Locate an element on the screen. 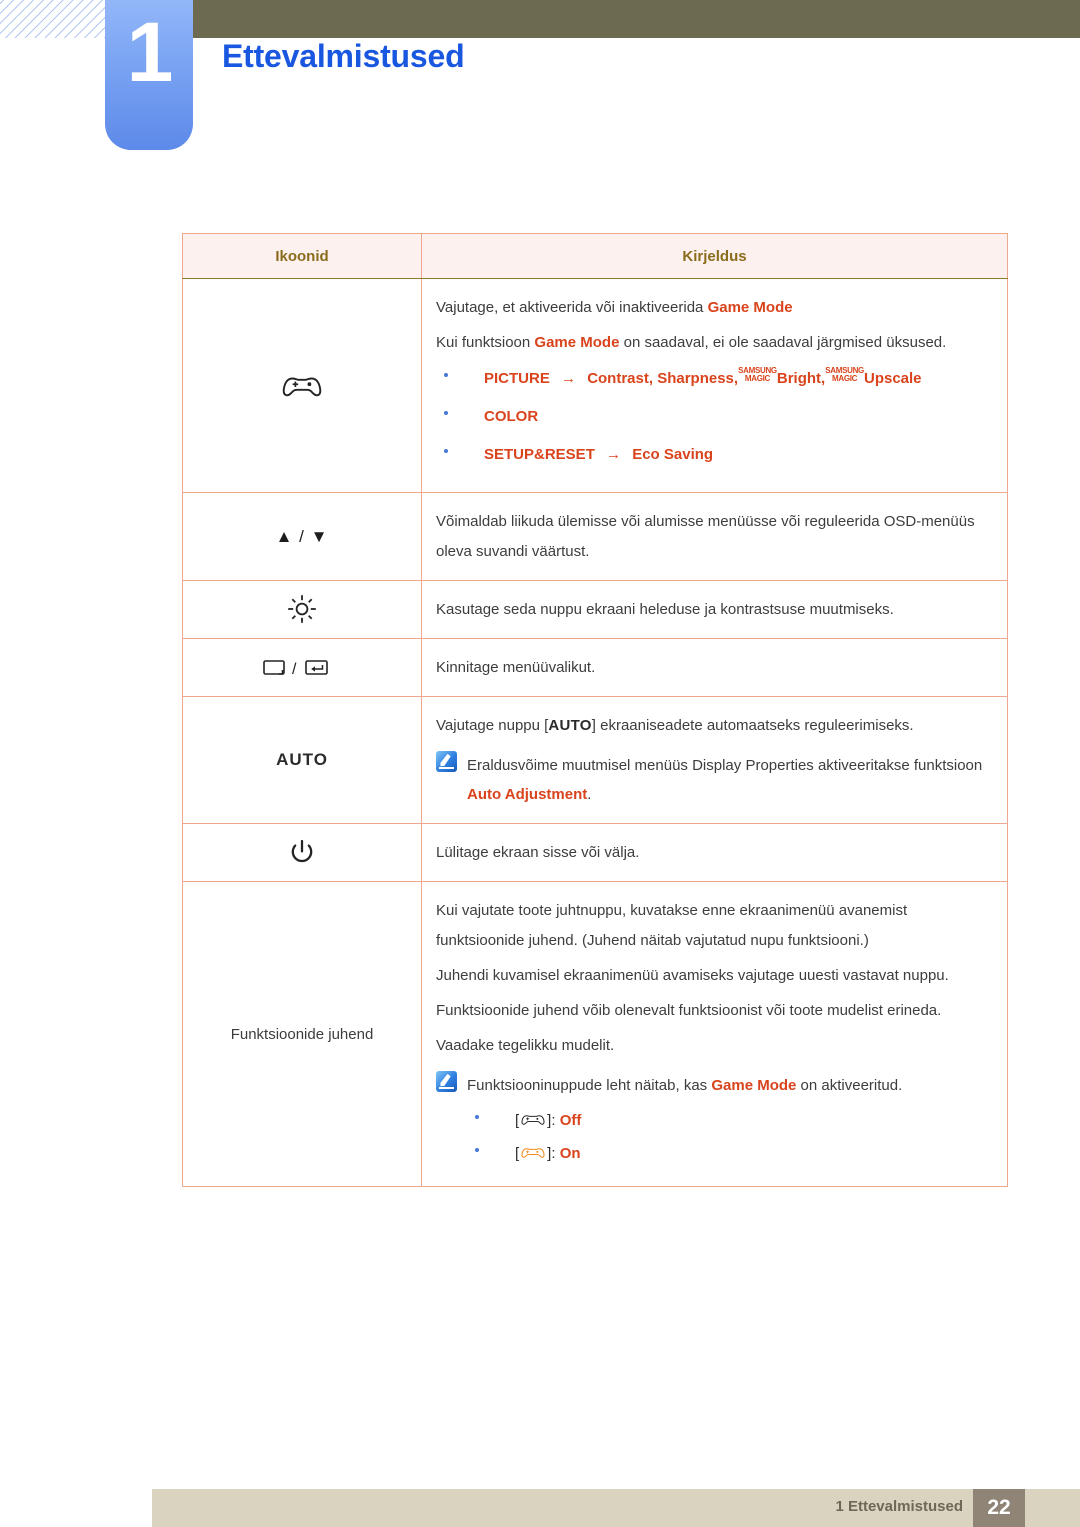  gamemode-state-list: []: Off []: On is located at coordinates (728, 1137).